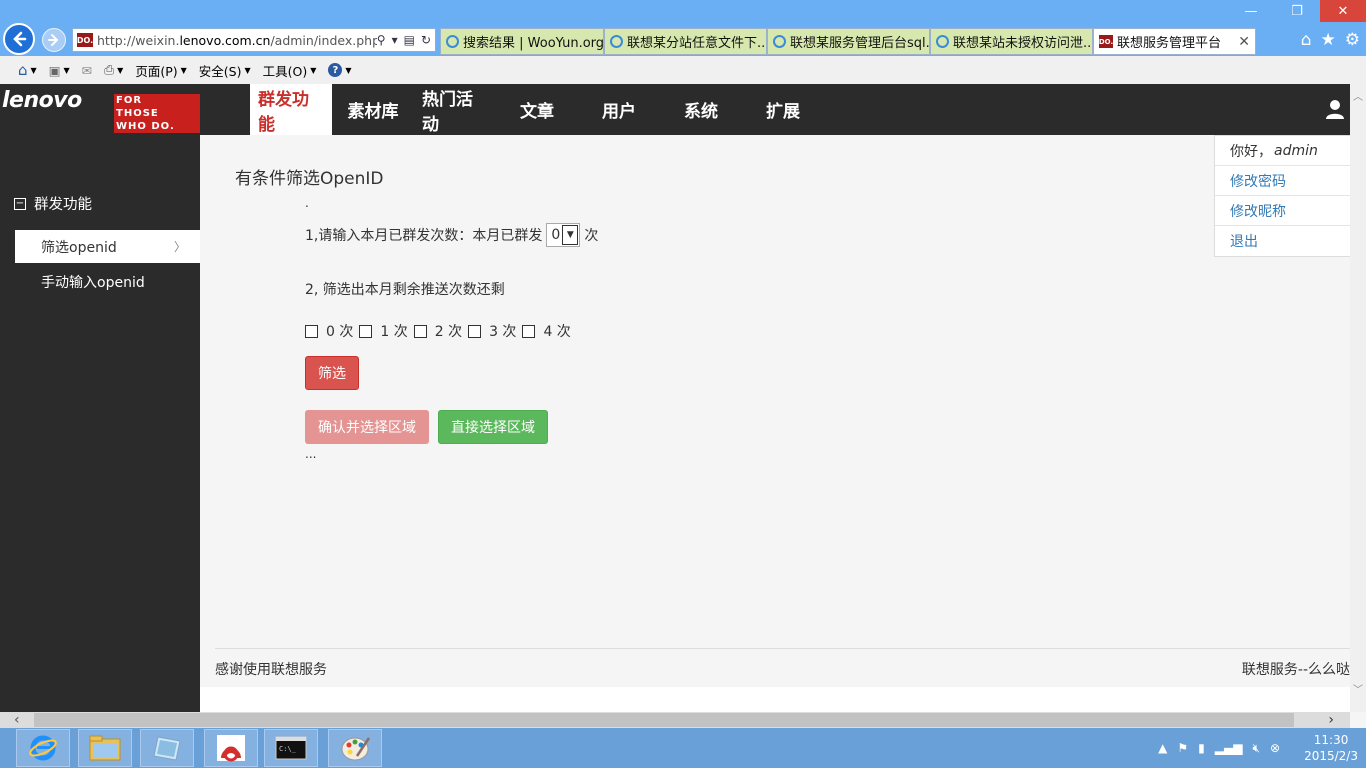  Describe the element at coordinates (290, 70) in the screenshot. I see `tools-menu: 工具(O) ▼` at that location.